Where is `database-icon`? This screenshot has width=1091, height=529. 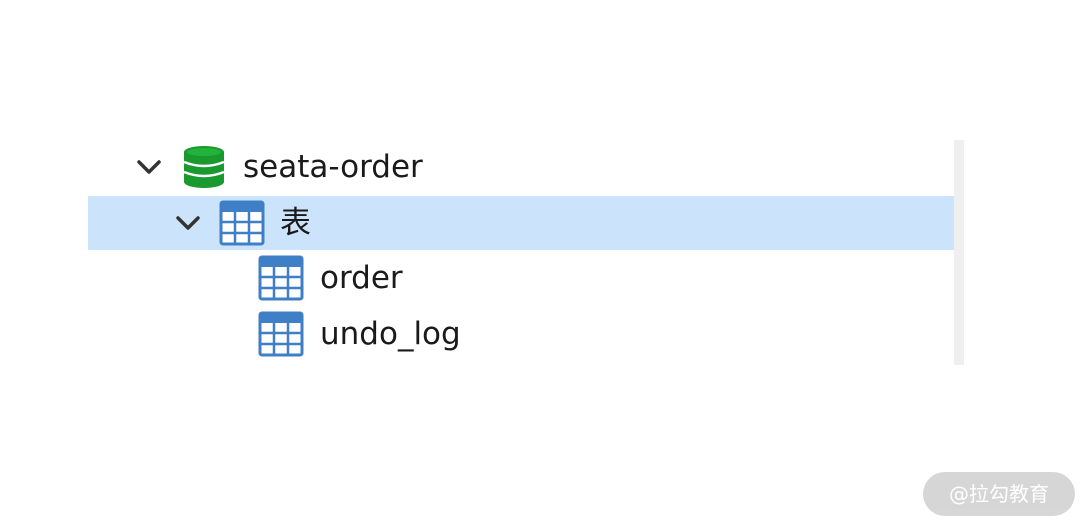 database-icon is located at coordinates (204, 167).